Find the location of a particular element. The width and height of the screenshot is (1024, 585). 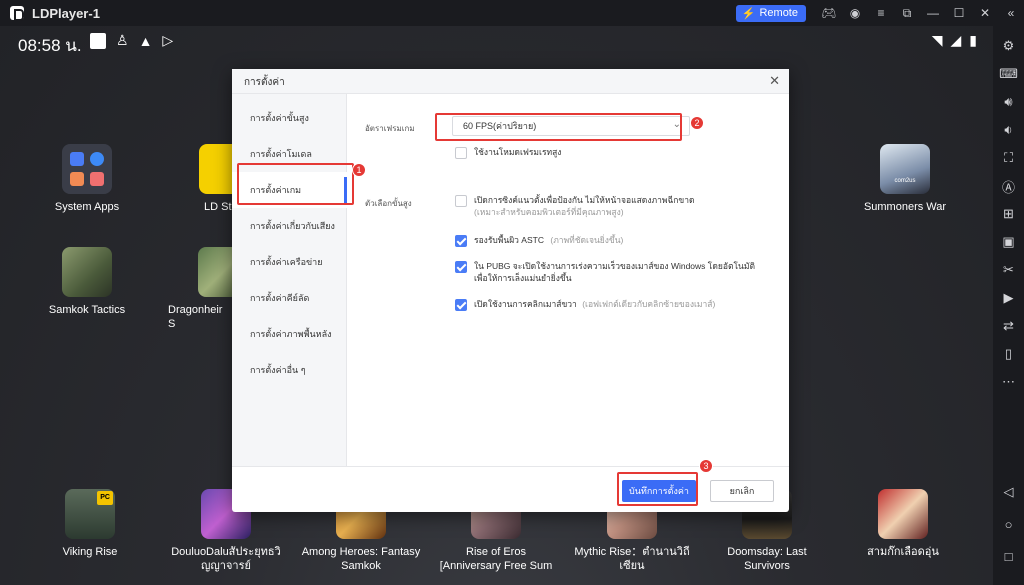

account-icon: ◉ is located at coordinates (855, 13).